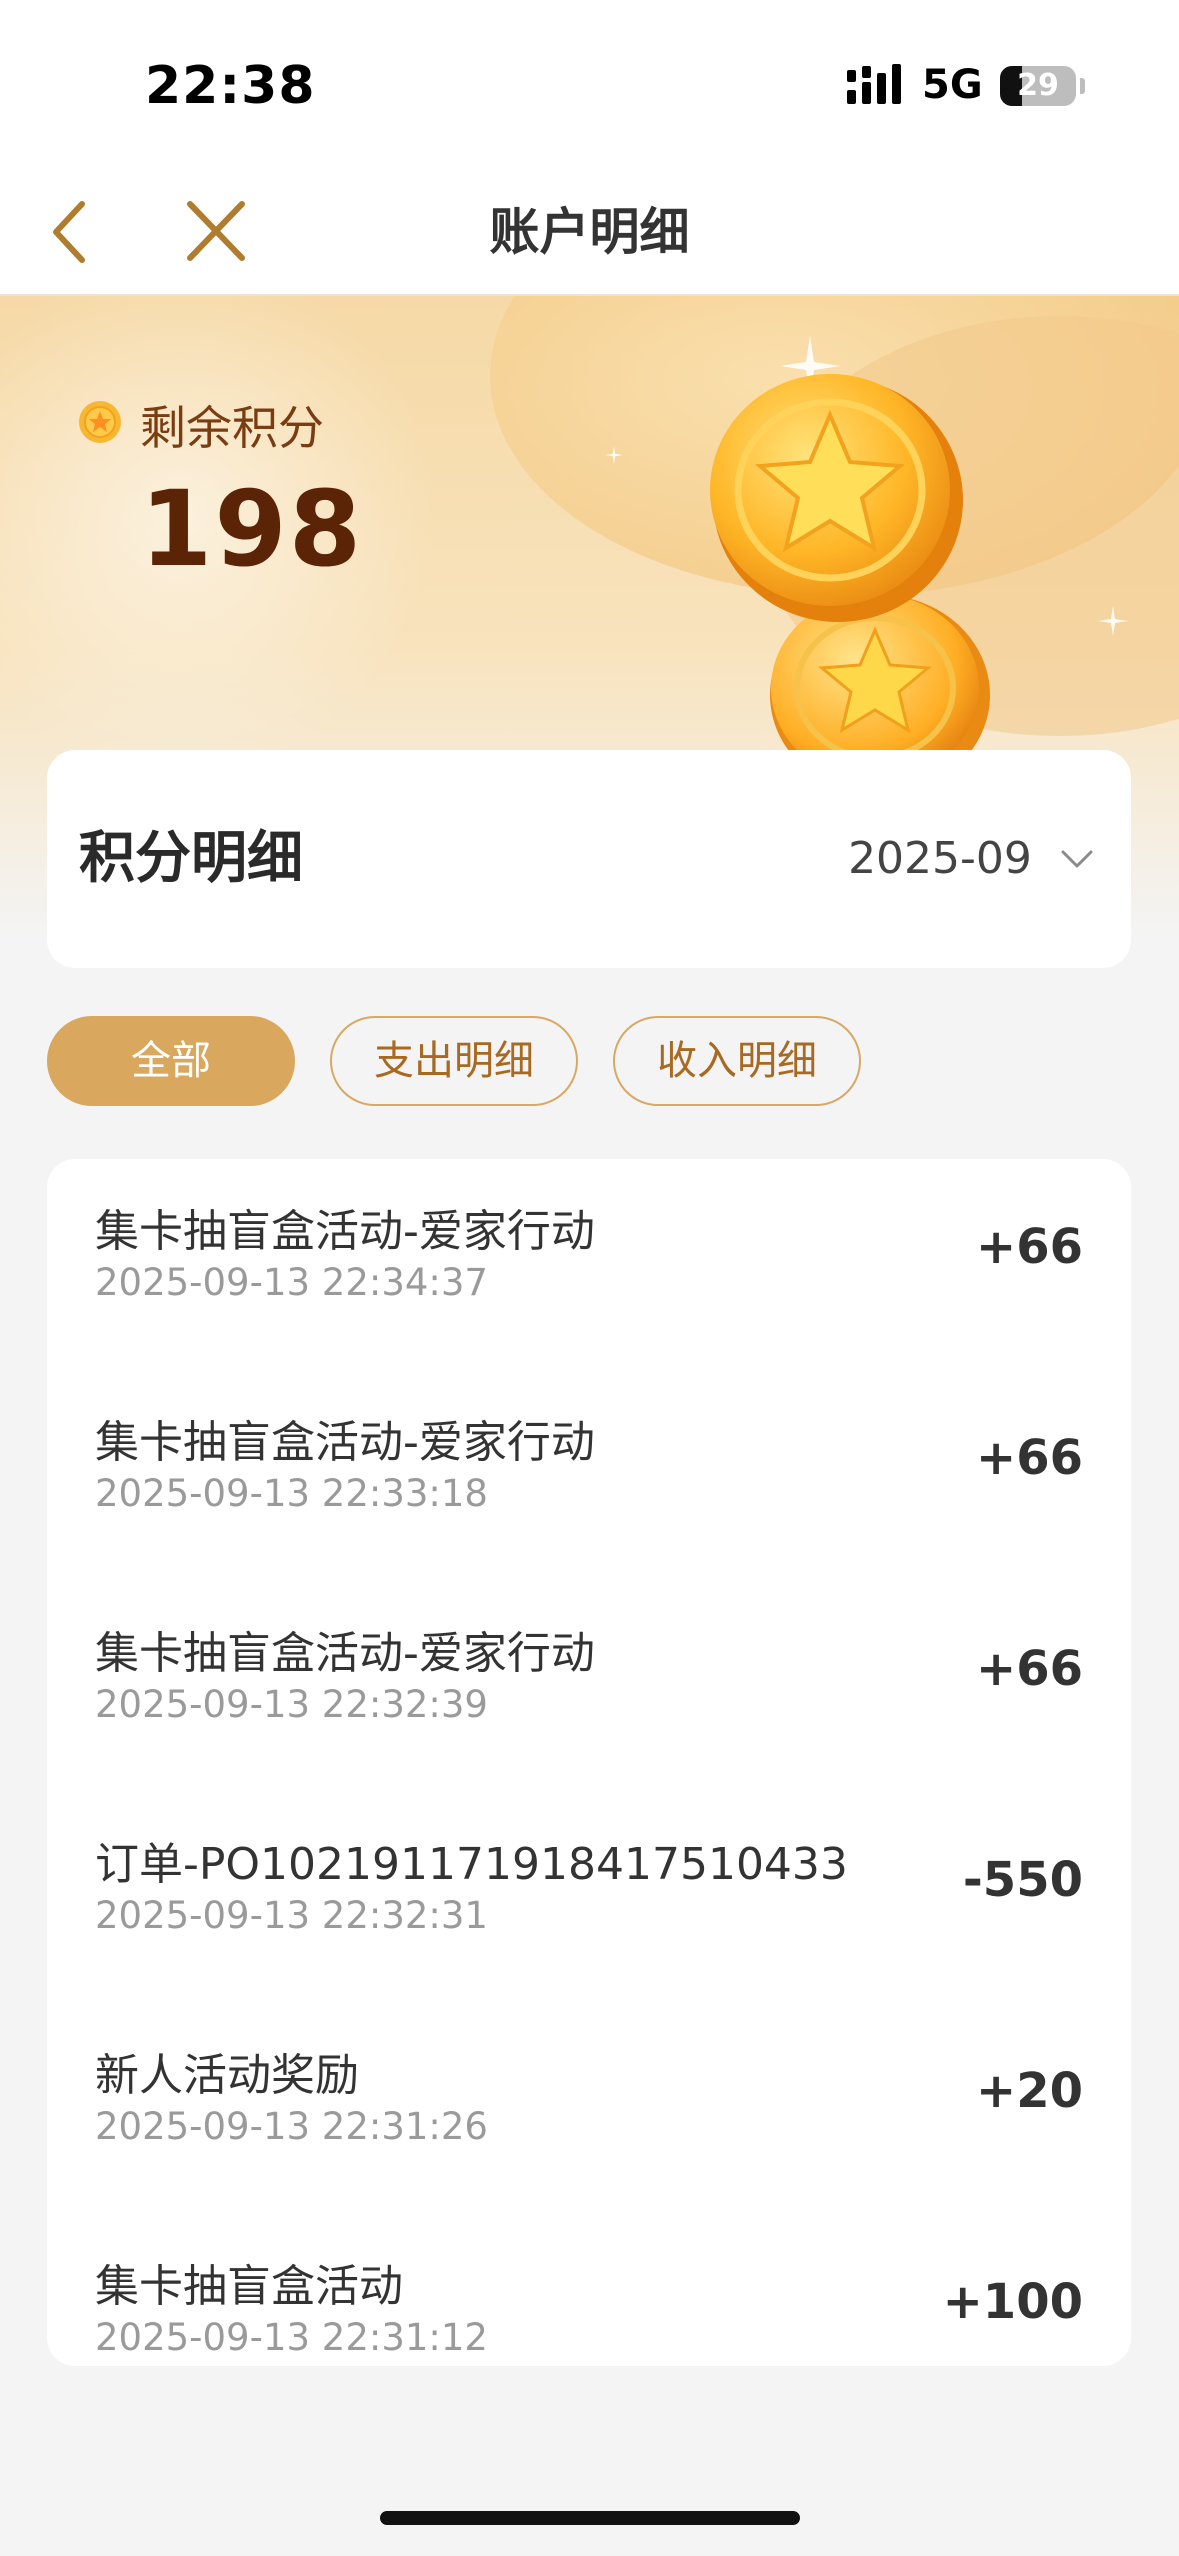  I want to click on chevron-down-icon, so click(1077, 859).